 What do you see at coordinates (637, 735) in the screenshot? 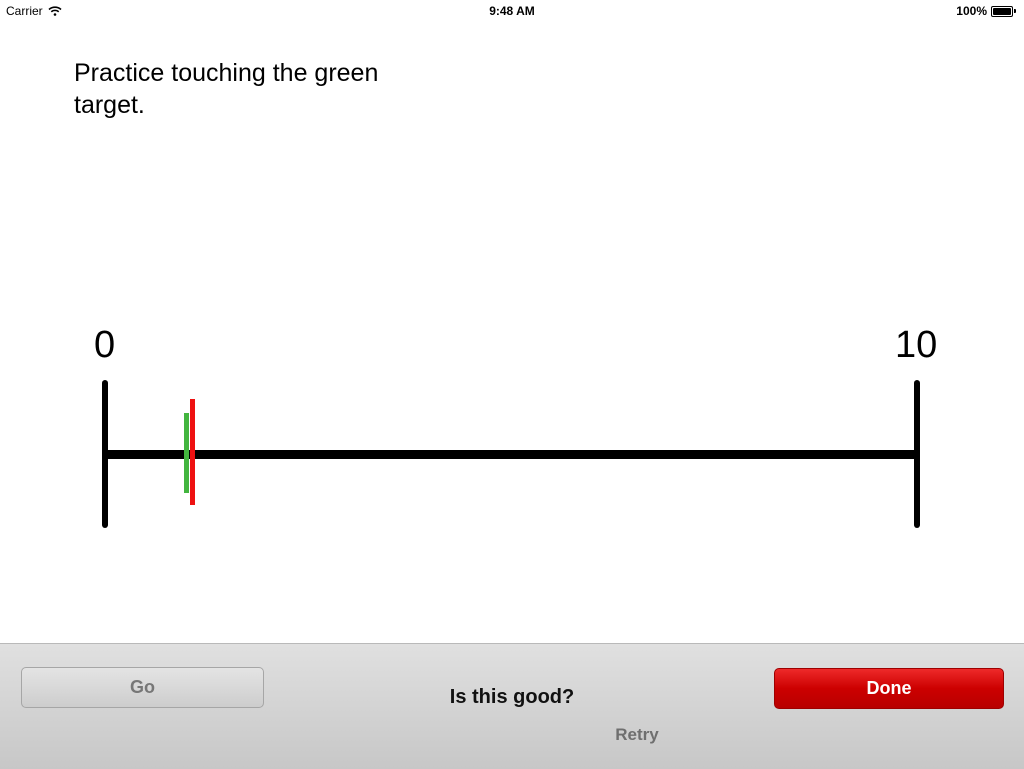
I see `retry-button: Retry` at bounding box center [637, 735].